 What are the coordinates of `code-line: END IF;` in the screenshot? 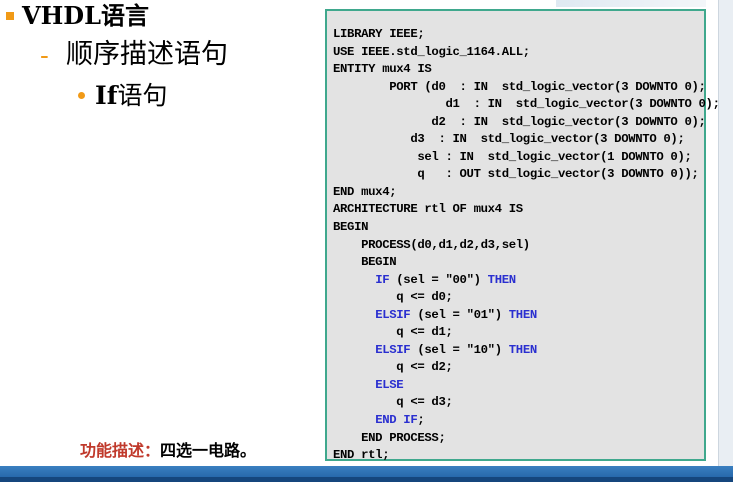 It's located at (400, 420).